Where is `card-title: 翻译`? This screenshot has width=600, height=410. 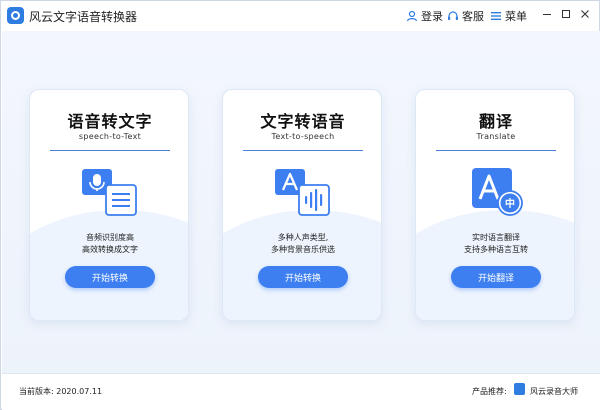 card-title: 翻译 is located at coordinates (495, 121).